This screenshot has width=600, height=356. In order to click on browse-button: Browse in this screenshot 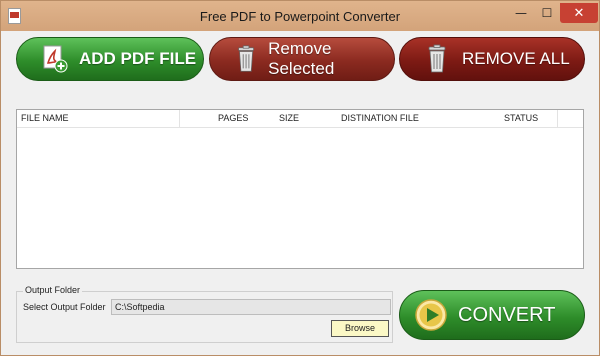, I will do `click(360, 328)`.